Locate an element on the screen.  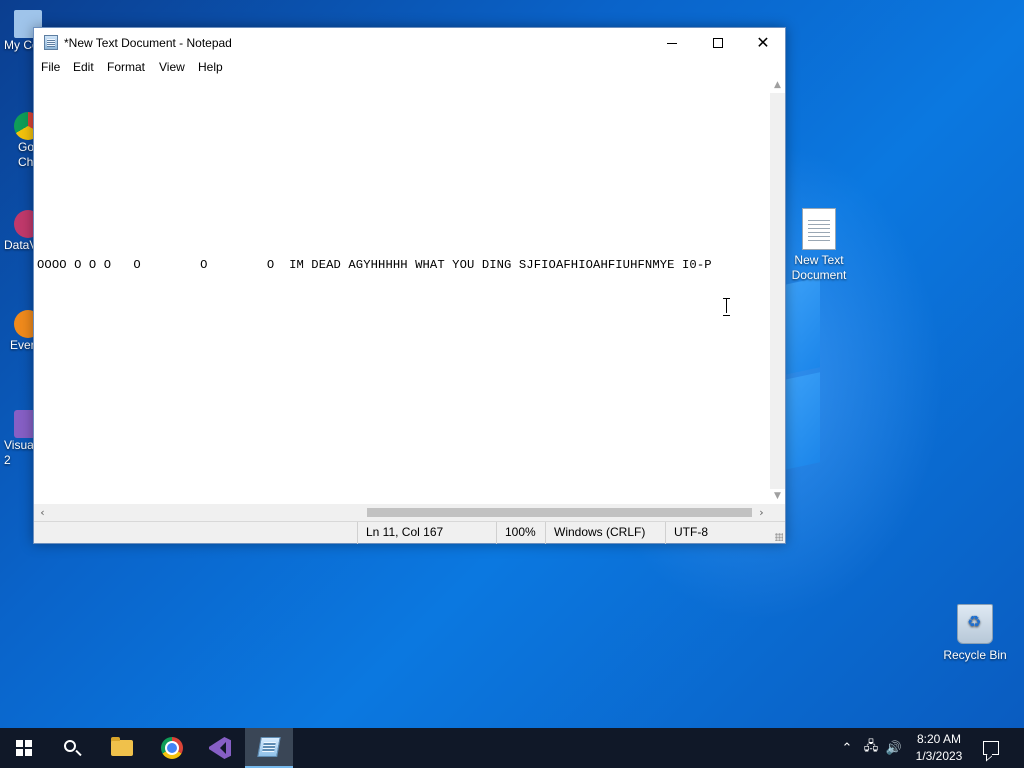
search-icon is located at coordinates (70, 746).